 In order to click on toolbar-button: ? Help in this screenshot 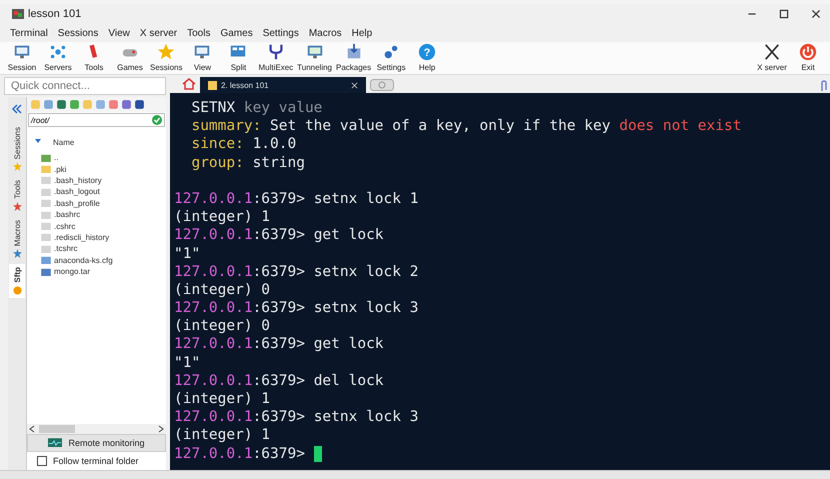, I will do `click(427, 58)`.